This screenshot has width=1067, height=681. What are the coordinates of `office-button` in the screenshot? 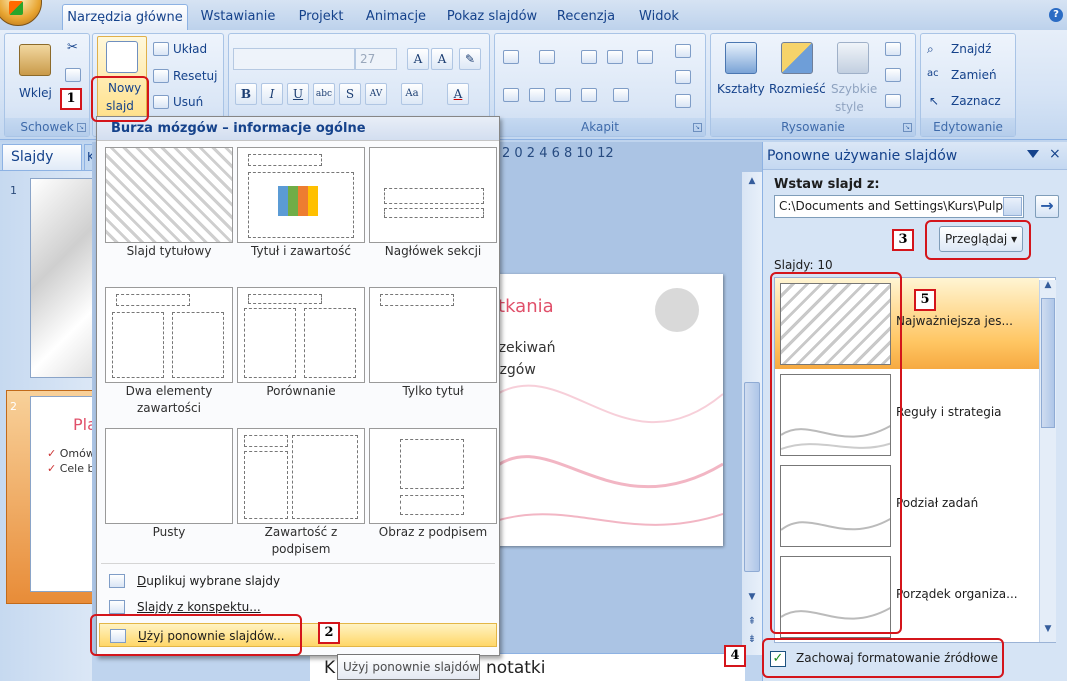 It's located at (21, 13).